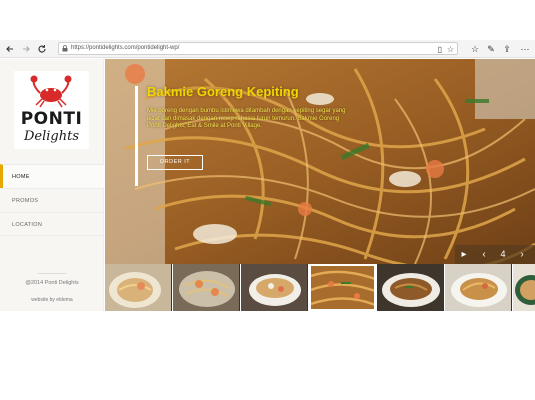 The image size is (535, 400). I want to click on more-icon: ⋯, so click(525, 49).